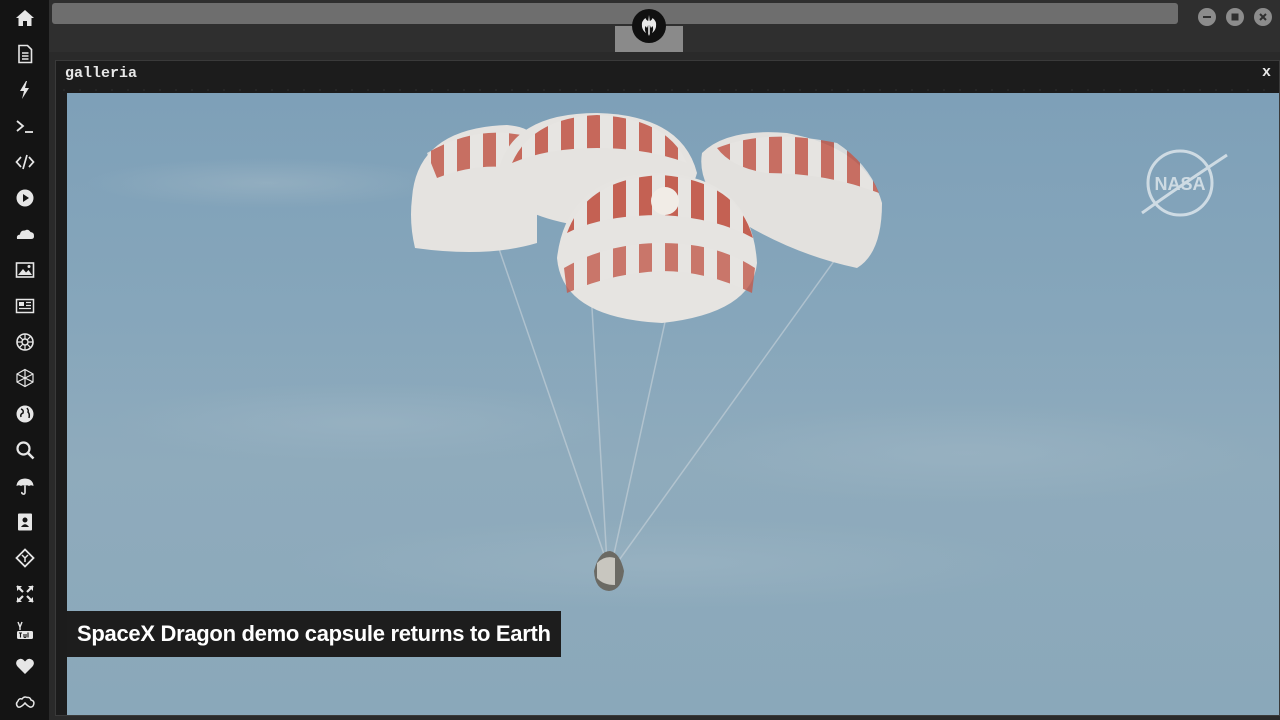  What do you see at coordinates (1266, 72) in the screenshot?
I see `window-close-button: x` at bounding box center [1266, 72].